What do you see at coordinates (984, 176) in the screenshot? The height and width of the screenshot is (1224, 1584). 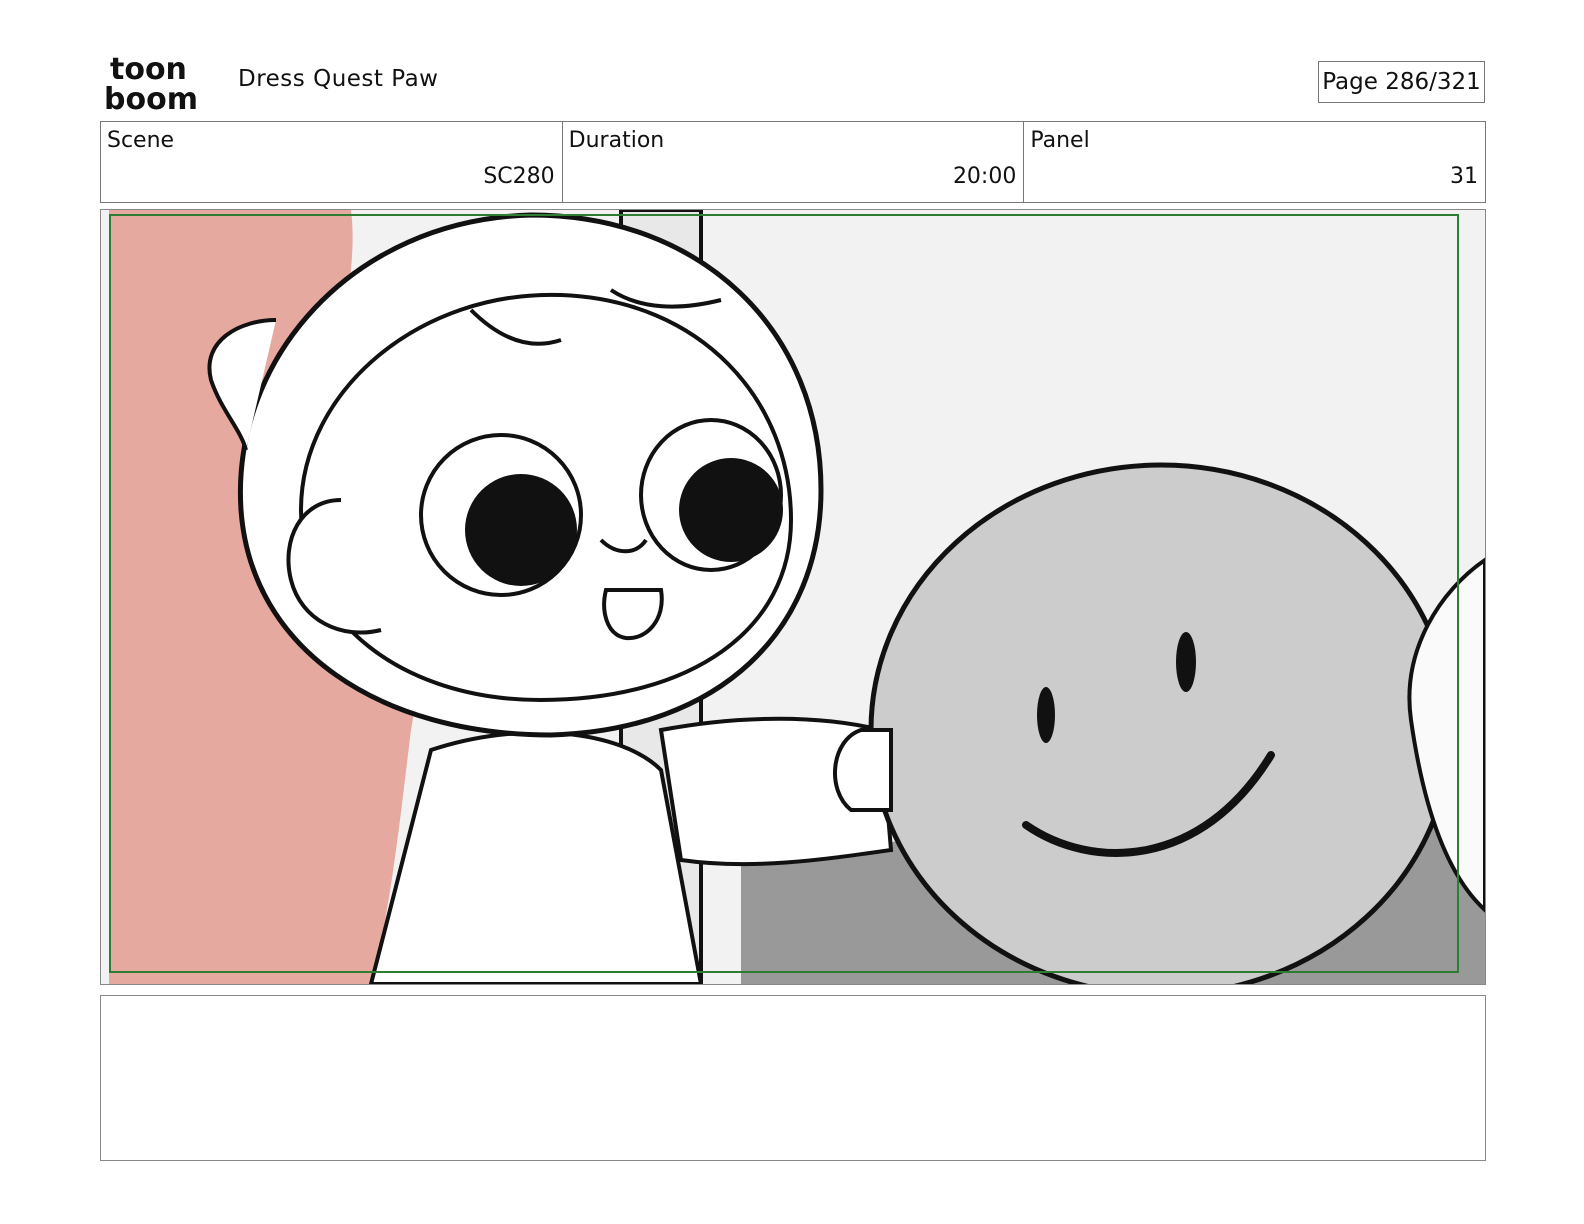 I see `duration-value: 20:00` at bounding box center [984, 176].